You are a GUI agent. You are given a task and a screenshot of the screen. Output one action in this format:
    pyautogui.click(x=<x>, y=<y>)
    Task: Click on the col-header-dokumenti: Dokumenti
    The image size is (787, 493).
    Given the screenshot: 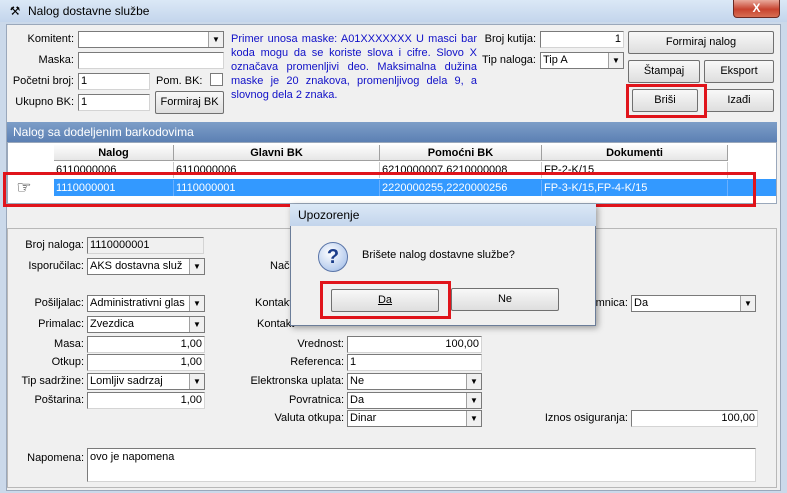 What is the action you would take?
    pyautogui.click(x=635, y=153)
    